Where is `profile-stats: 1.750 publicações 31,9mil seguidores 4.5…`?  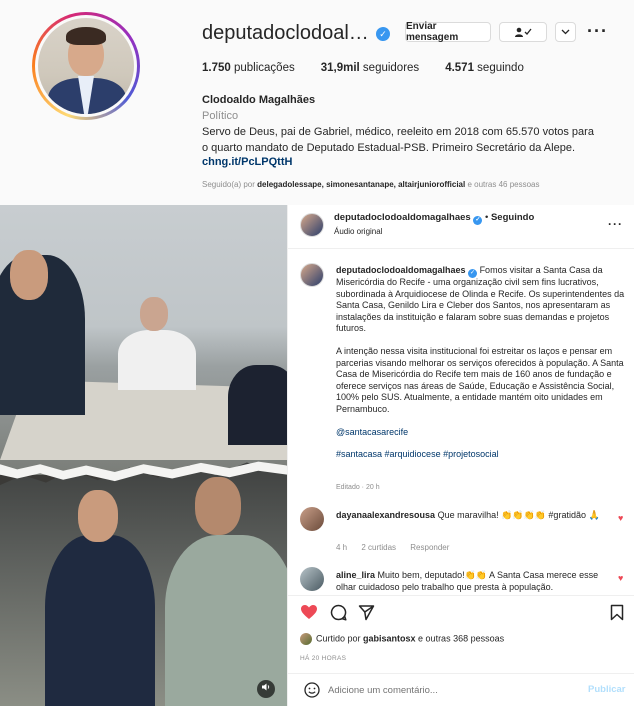 profile-stats: 1.750 publicações 31,9mil seguidores 4.5… is located at coordinates (376, 68).